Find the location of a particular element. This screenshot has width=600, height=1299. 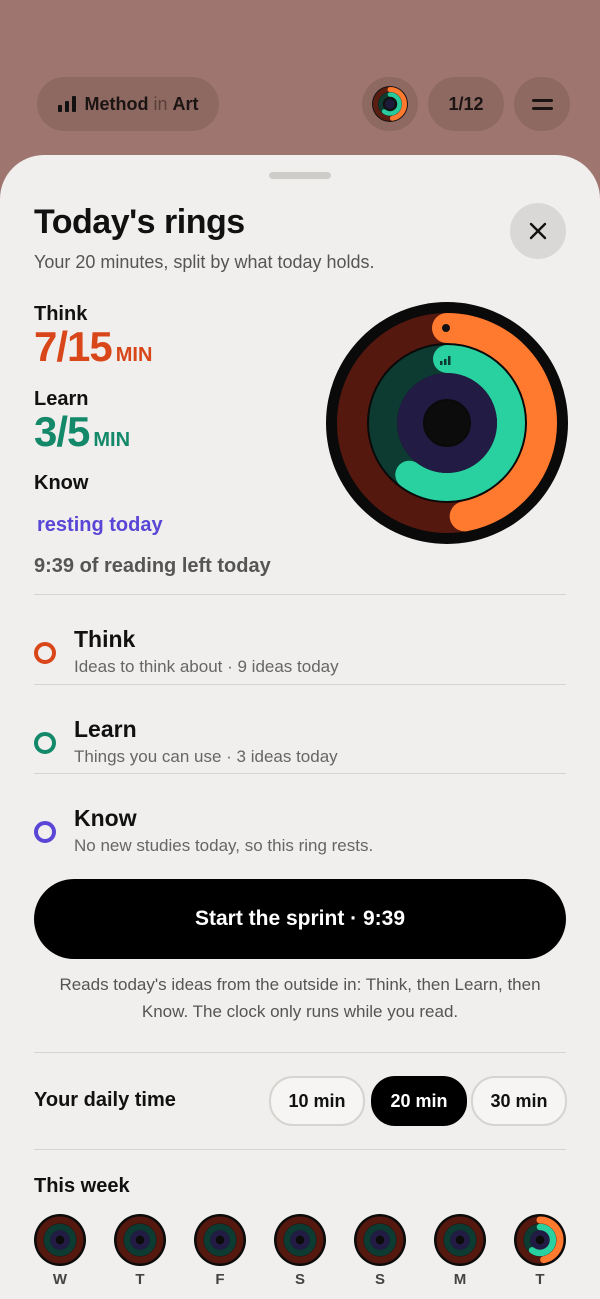

learn-stat-value: 3/5 MIN is located at coordinates (82, 432).